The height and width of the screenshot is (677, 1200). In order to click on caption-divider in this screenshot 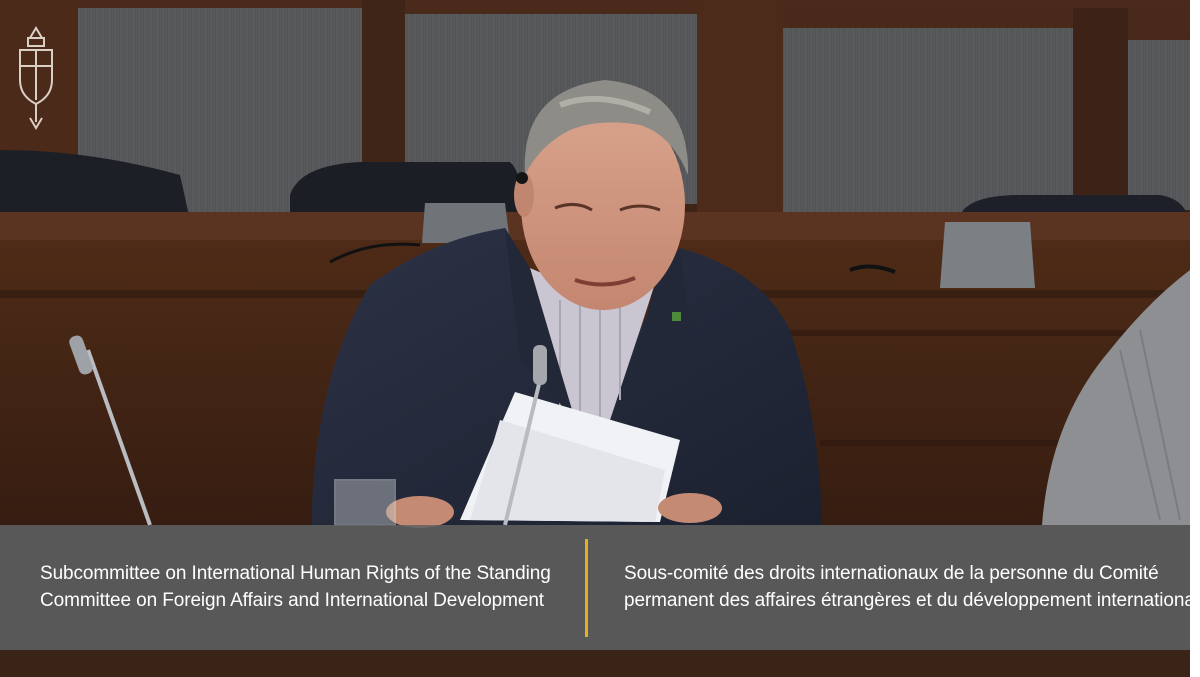, I will do `click(586, 588)`.